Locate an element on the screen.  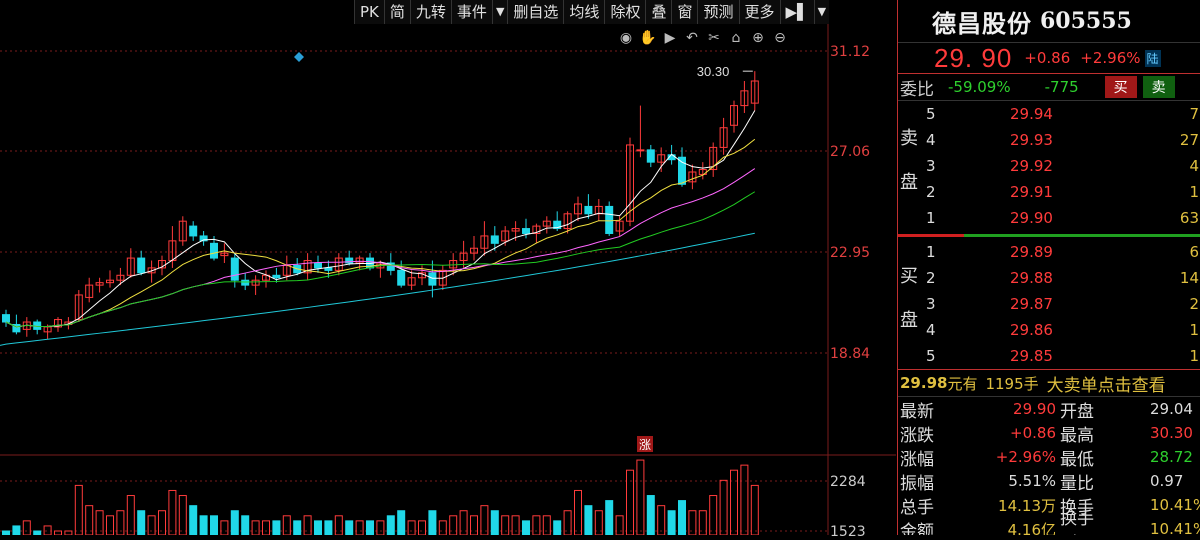
order-ratio-label: 委比 is located at coordinates (917, 89).